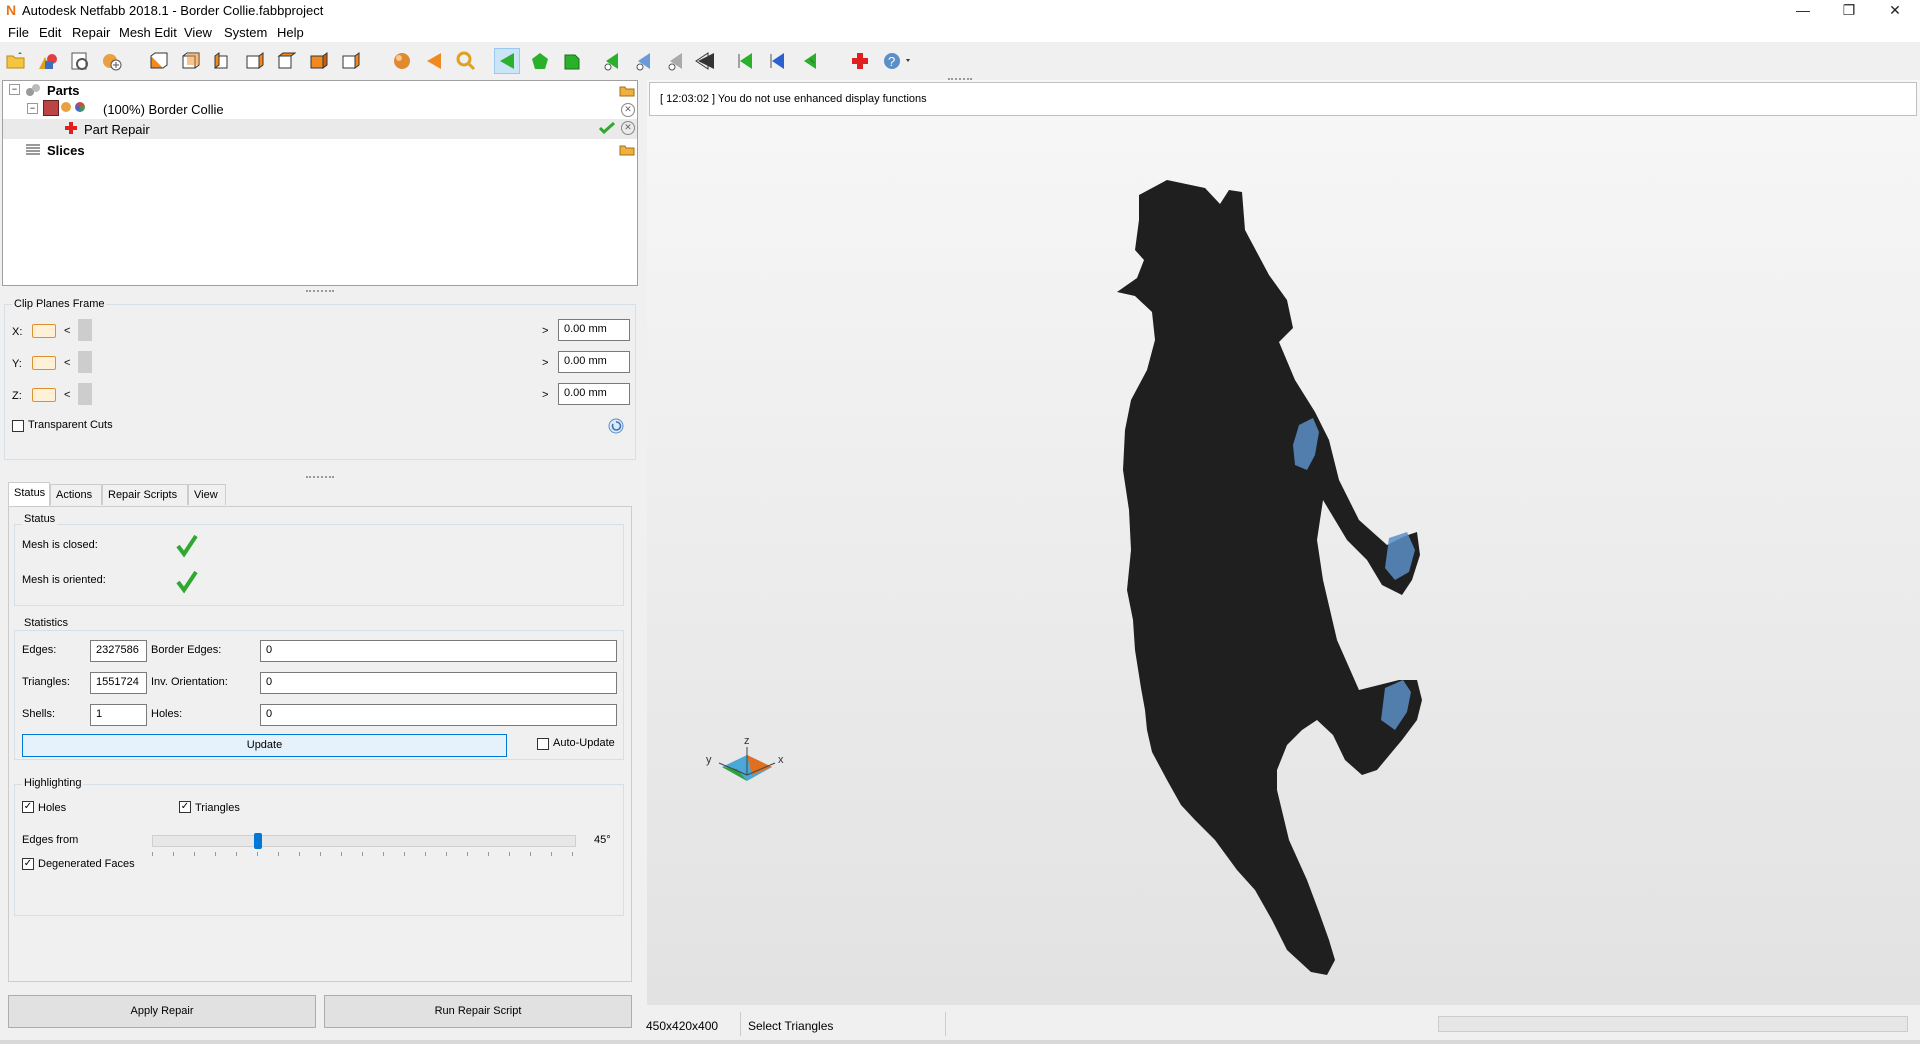  What do you see at coordinates (18, 32) in the screenshot?
I see `menu-file: File` at bounding box center [18, 32].